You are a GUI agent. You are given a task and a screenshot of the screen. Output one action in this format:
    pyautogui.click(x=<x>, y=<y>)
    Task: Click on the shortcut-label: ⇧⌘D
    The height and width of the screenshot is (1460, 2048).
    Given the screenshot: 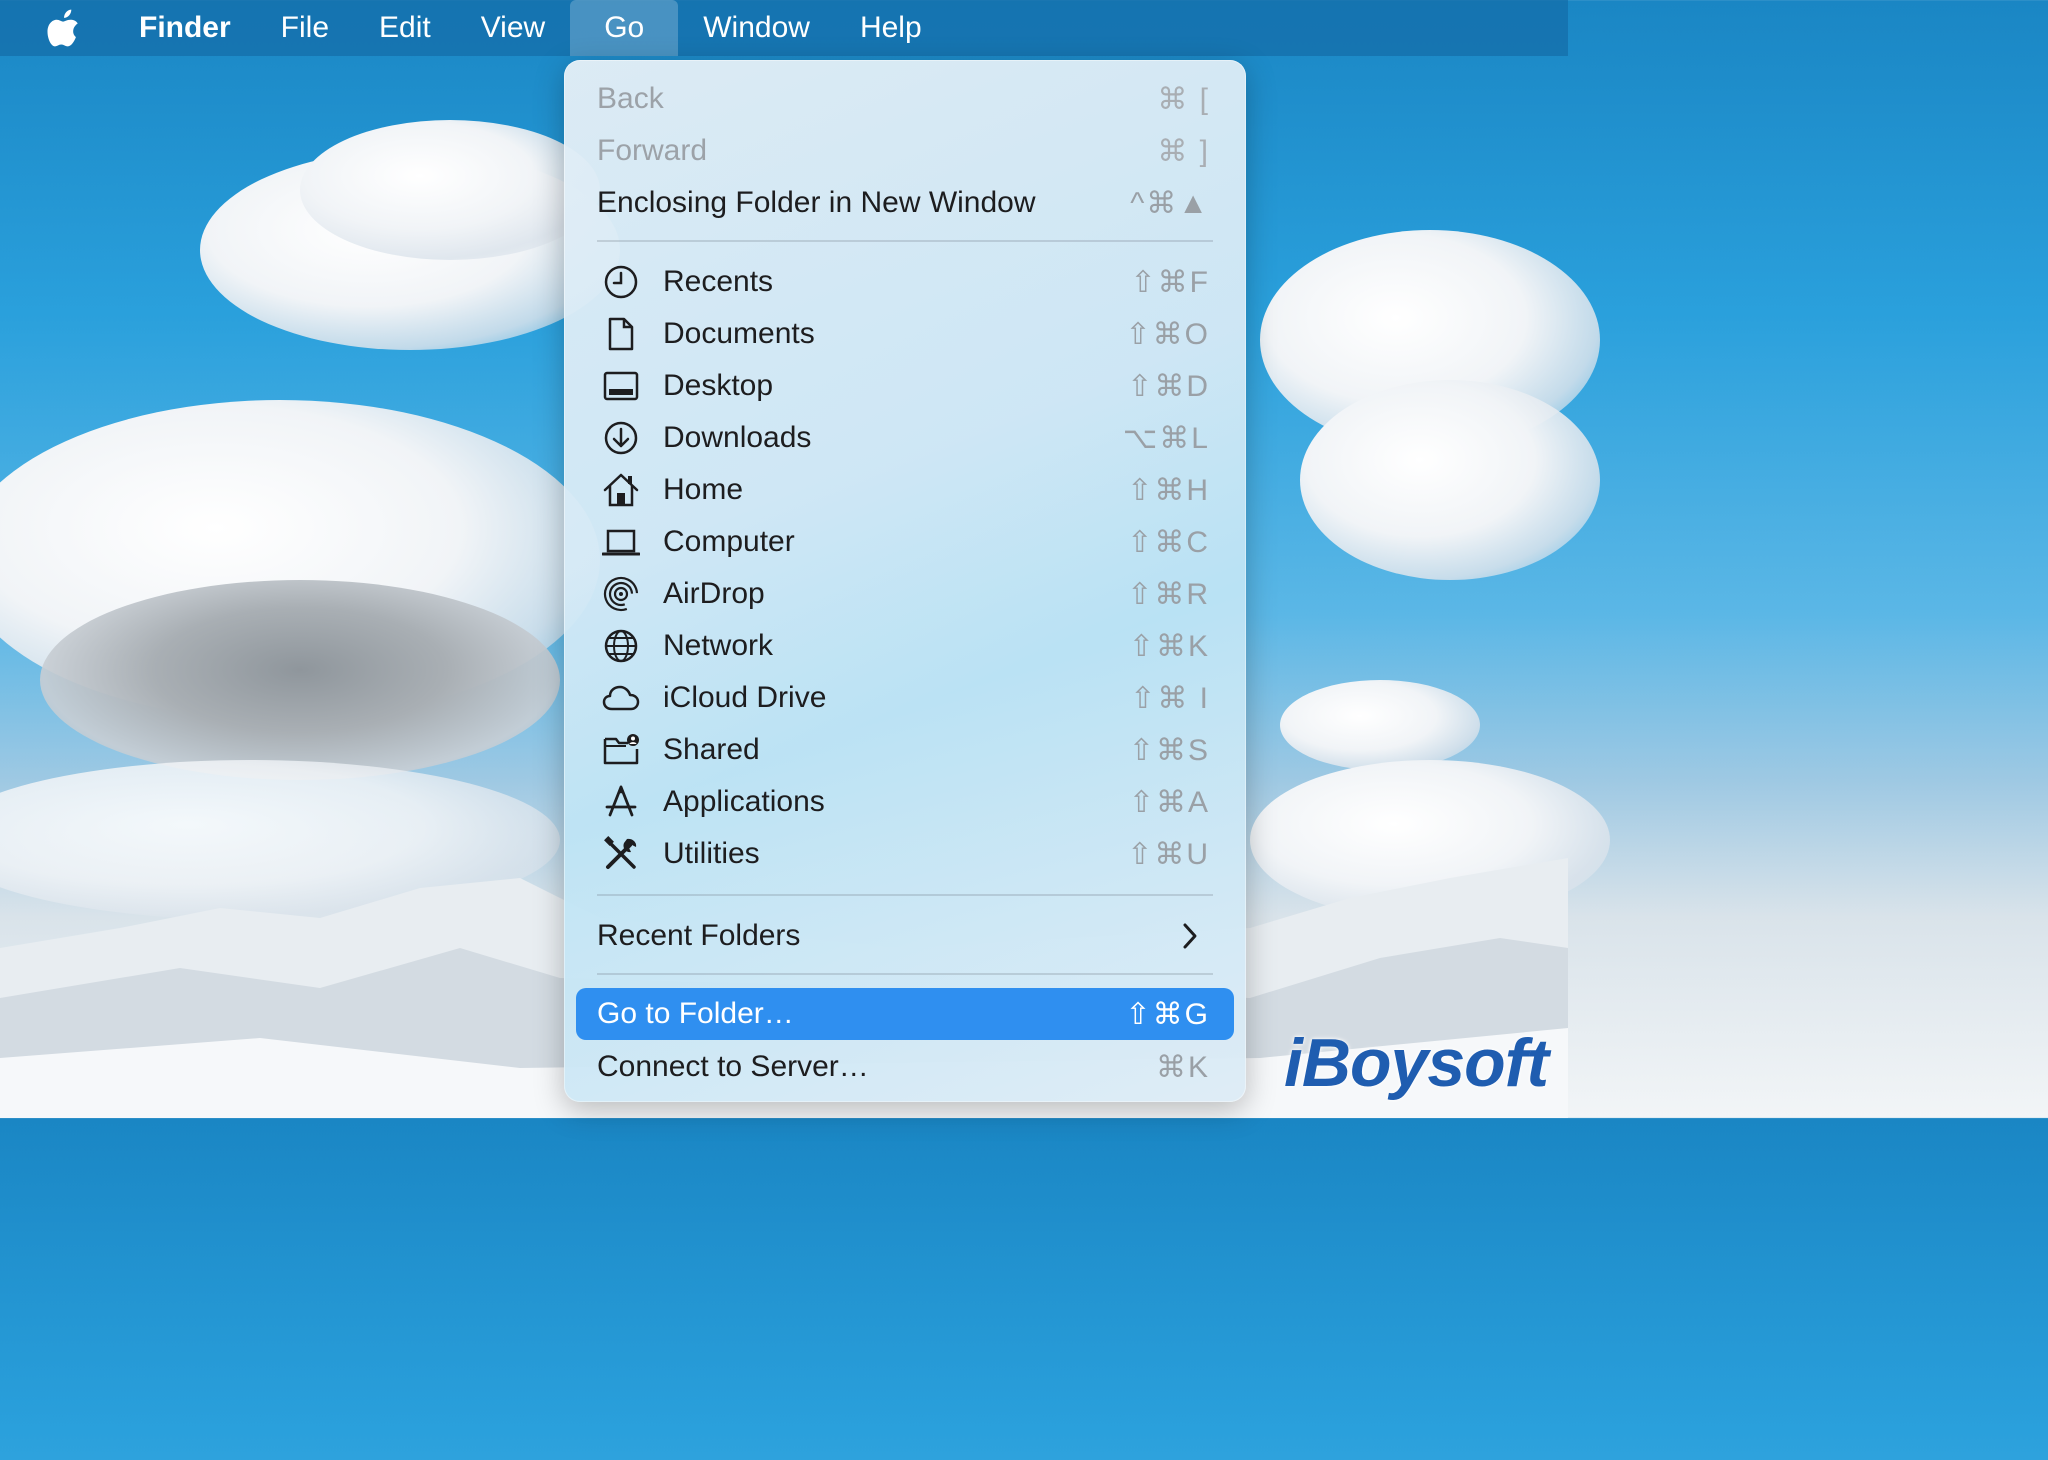 What is the action you would take?
    pyautogui.click(x=1168, y=386)
    